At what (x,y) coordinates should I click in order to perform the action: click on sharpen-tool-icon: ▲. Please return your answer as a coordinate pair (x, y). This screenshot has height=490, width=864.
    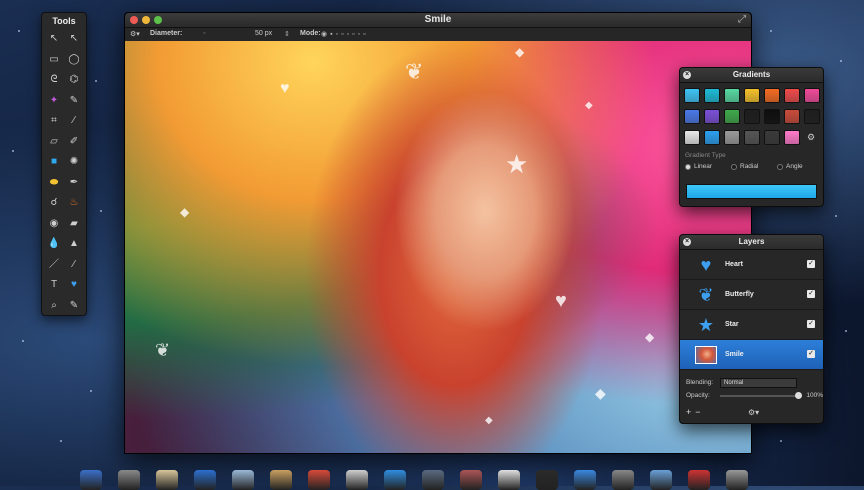
    Looking at the image, I should click on (74, 244).